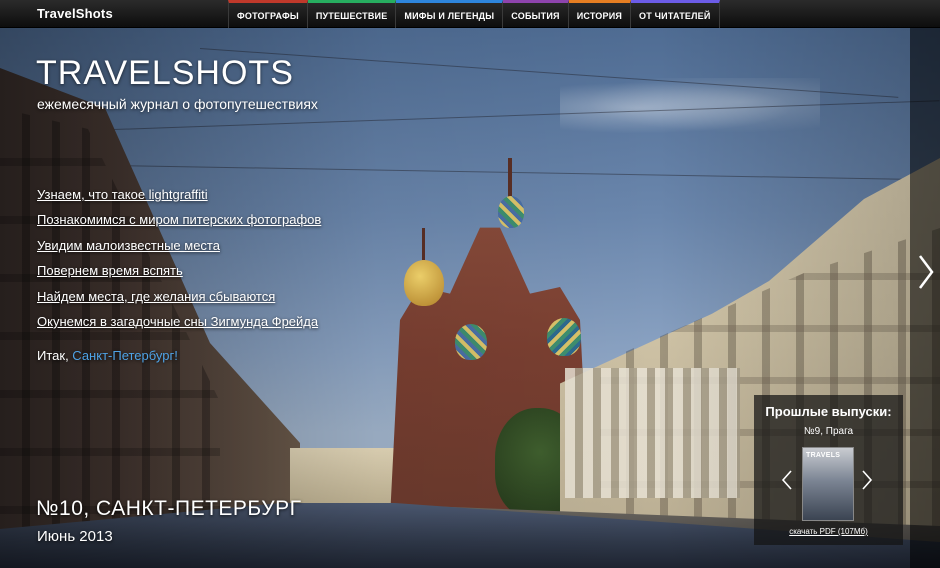 The image size is (940, 568). I want to click on past-issue-name: №9, Прага, so click(828, 431).